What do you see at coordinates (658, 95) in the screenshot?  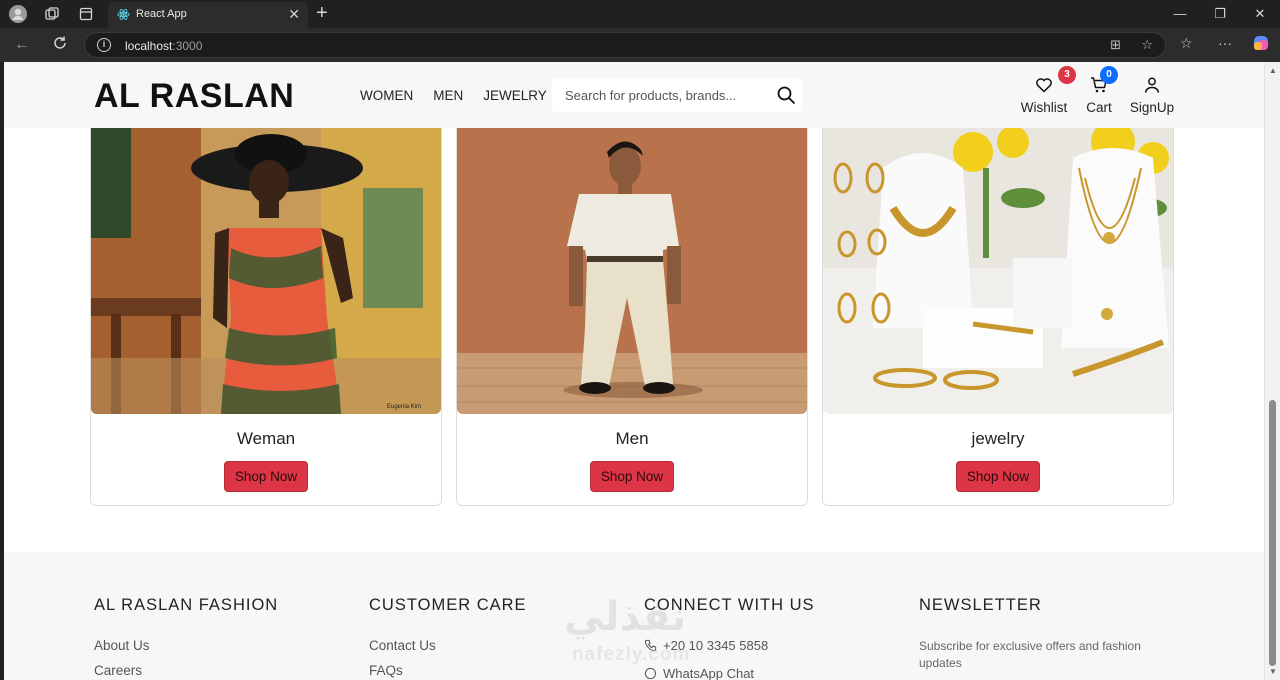 I see `search-input` at bounding box center [658, 95].